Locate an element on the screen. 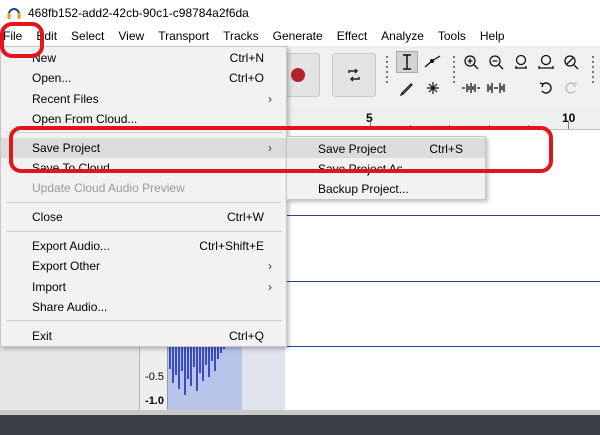  menu-item-label: Recent Files is located at coordinates (65, 99).